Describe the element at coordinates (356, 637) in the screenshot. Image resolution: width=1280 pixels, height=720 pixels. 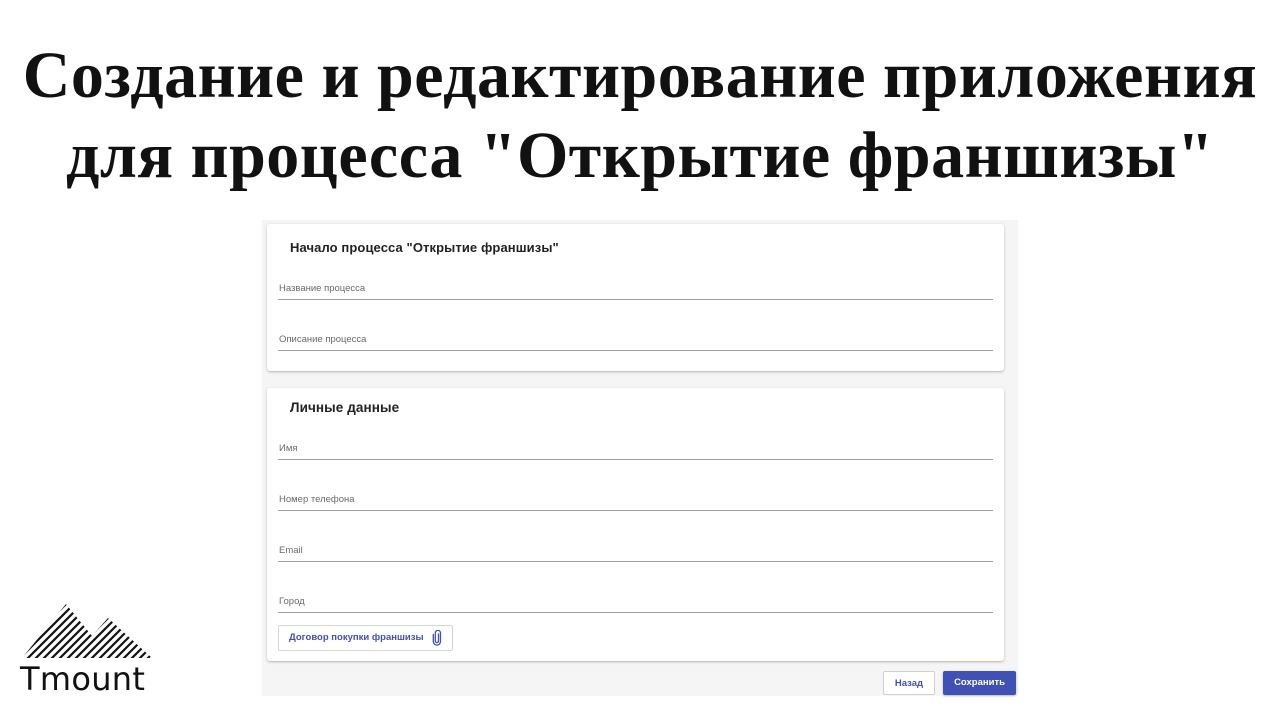
I see `attach-contract-label: Договор покупки франшизы` at that location.